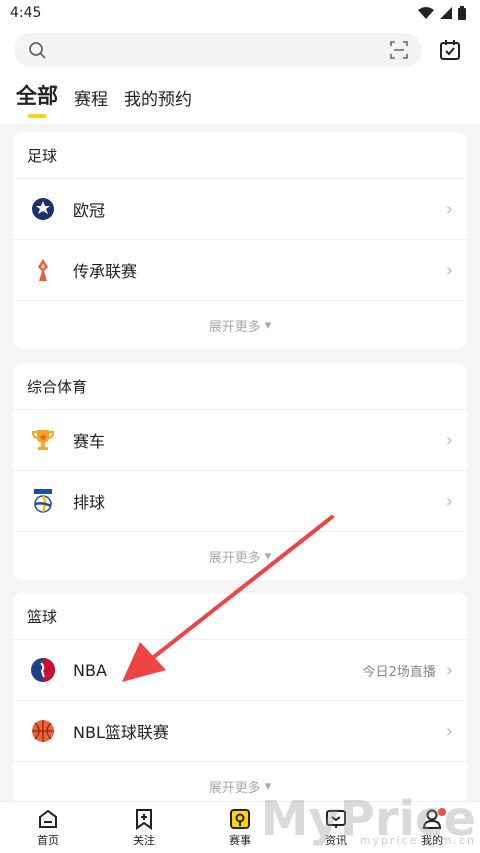 This screenshot has width=480, height=853. I want to click on tab-all: 全部, so click(37, 99).